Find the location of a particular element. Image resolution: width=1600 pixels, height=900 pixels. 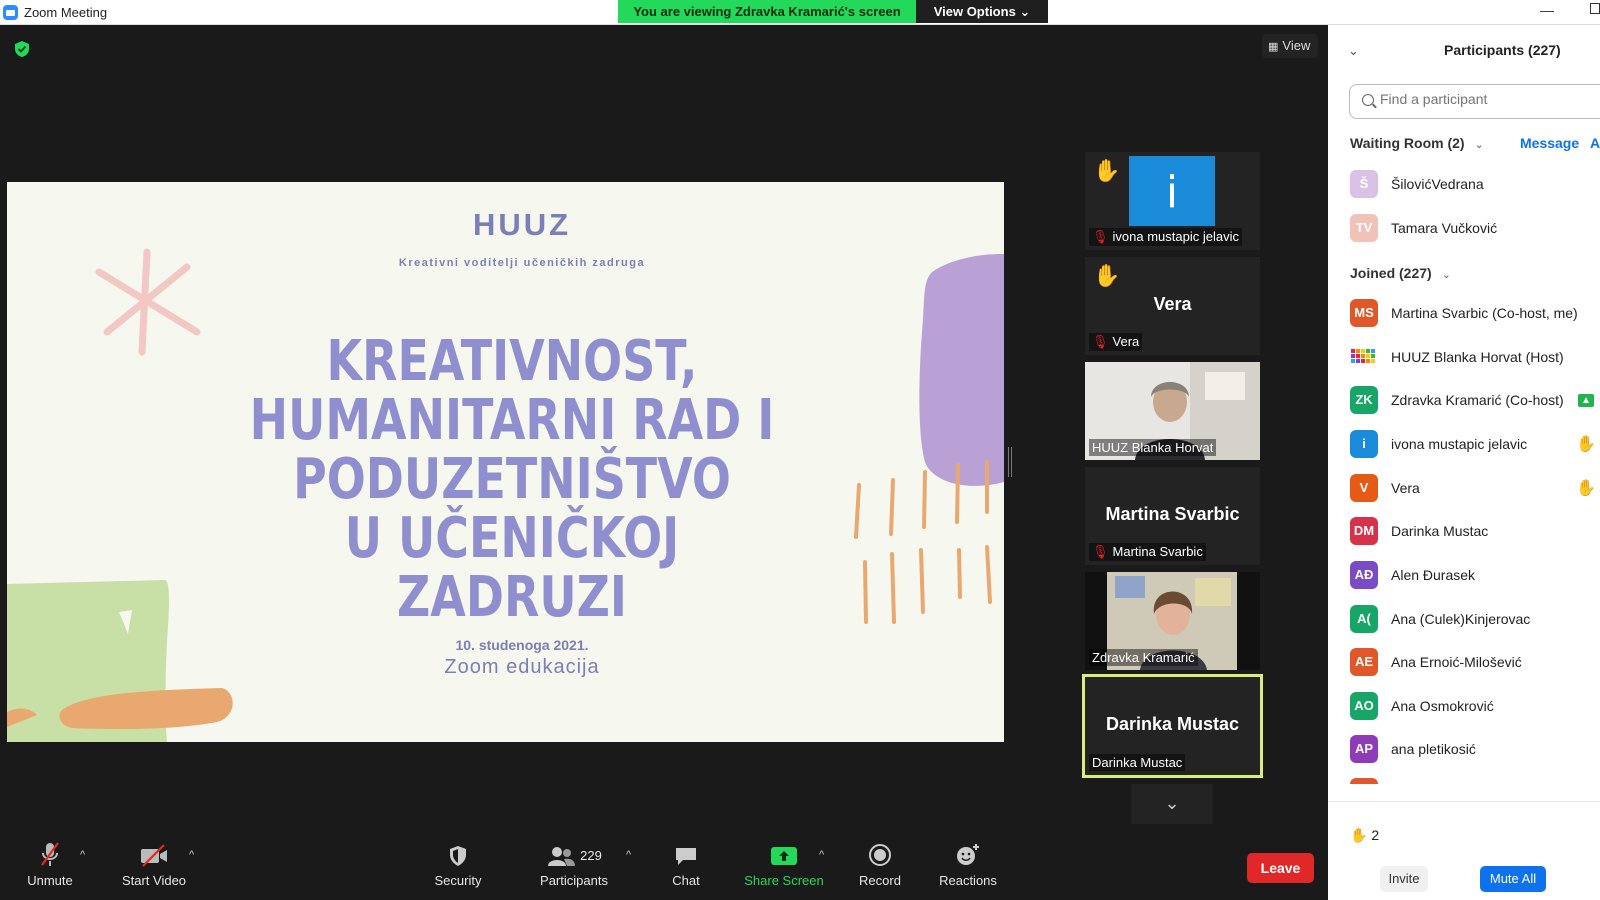

participant-row: A( Ana (Culek)Kinjerovac is located at coordinates (1475, 620).